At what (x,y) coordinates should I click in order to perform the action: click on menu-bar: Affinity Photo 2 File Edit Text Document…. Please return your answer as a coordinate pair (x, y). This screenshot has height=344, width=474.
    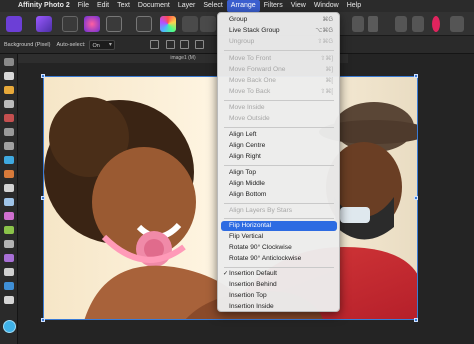
    Looking at the image, I should click on (237, 6).